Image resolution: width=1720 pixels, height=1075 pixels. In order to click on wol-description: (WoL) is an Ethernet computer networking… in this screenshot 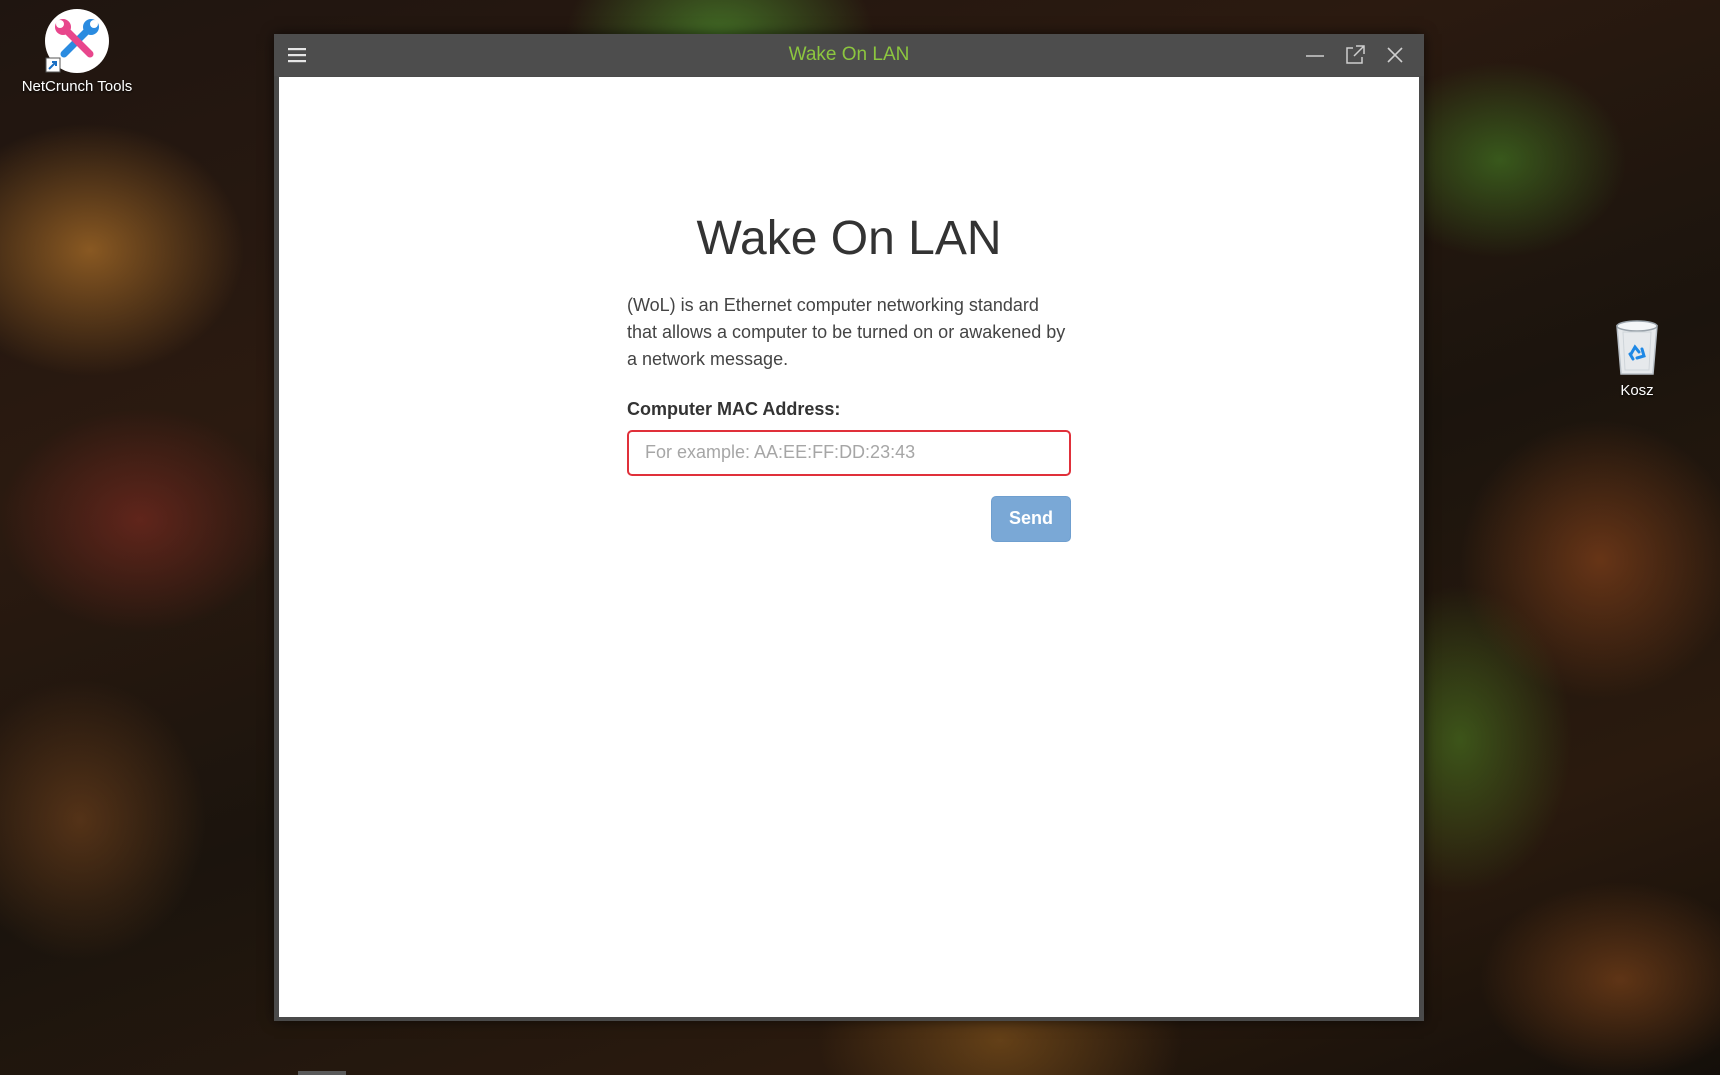, I will do `click(846, 331)`.